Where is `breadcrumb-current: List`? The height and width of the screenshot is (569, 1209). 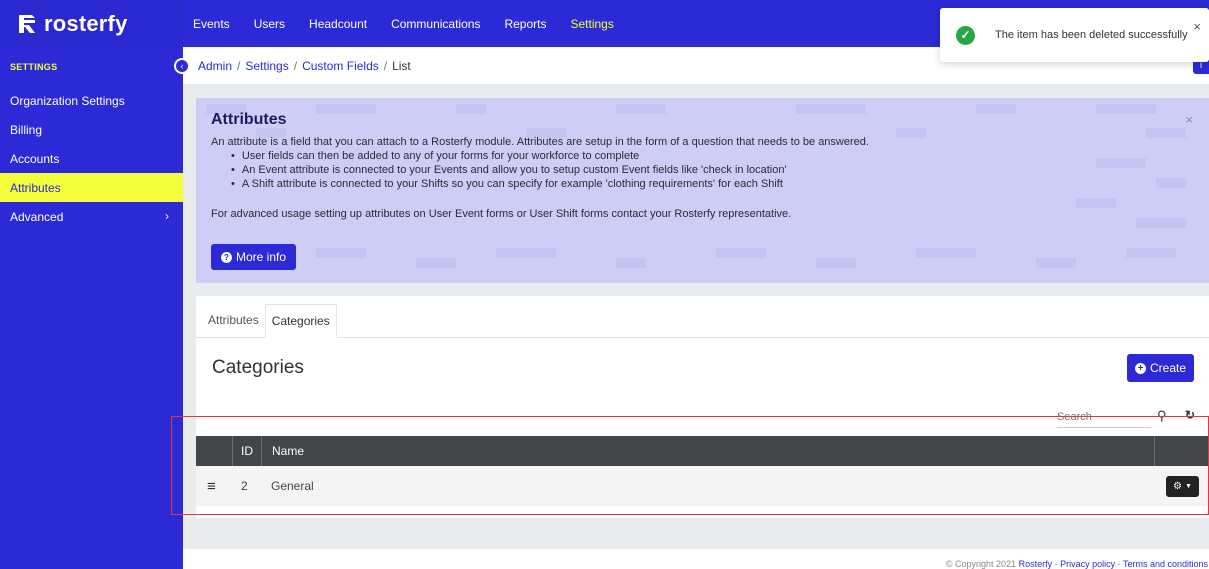 breadcrumb-current: List is located at coordinates (401, 65).